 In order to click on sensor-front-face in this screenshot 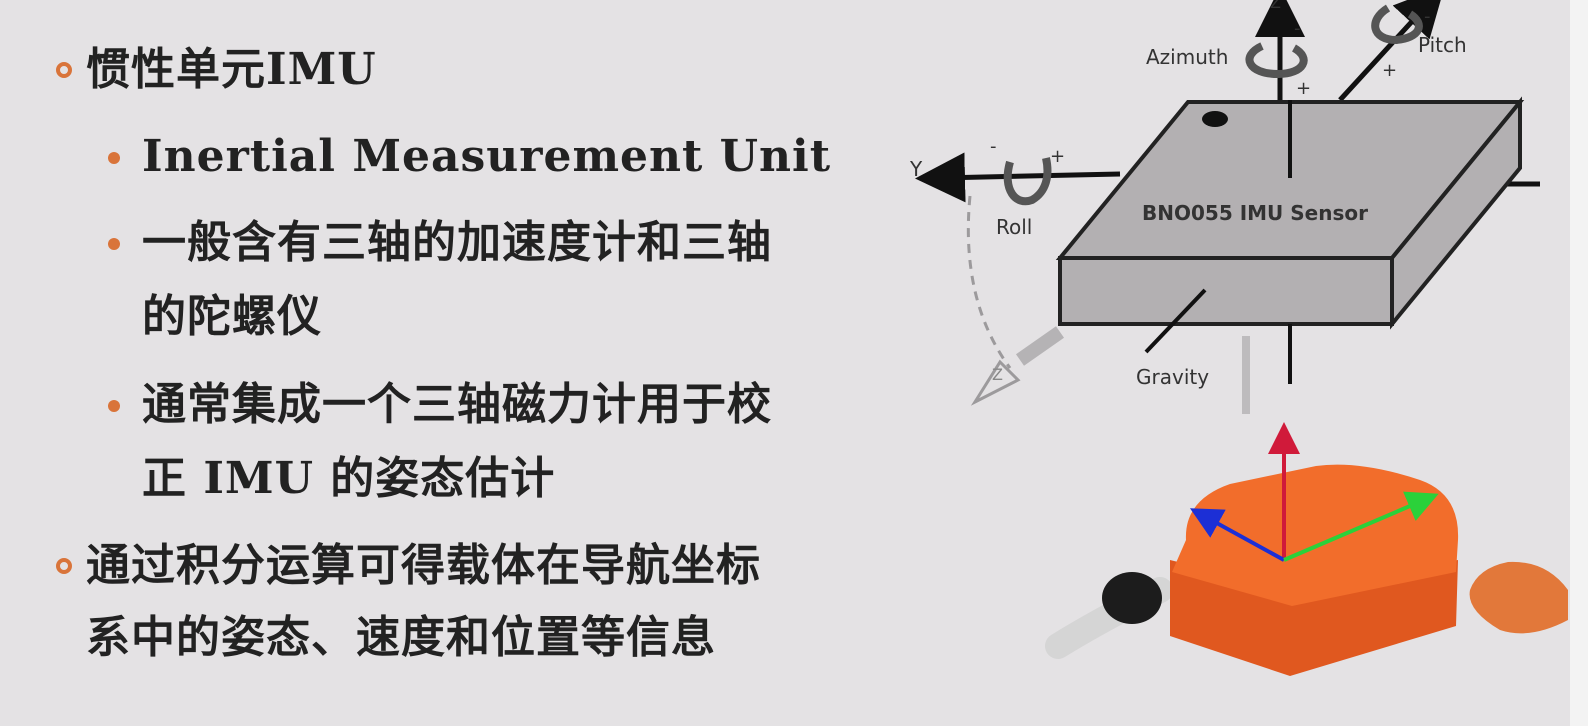, I will do `click(1226, 291)`.